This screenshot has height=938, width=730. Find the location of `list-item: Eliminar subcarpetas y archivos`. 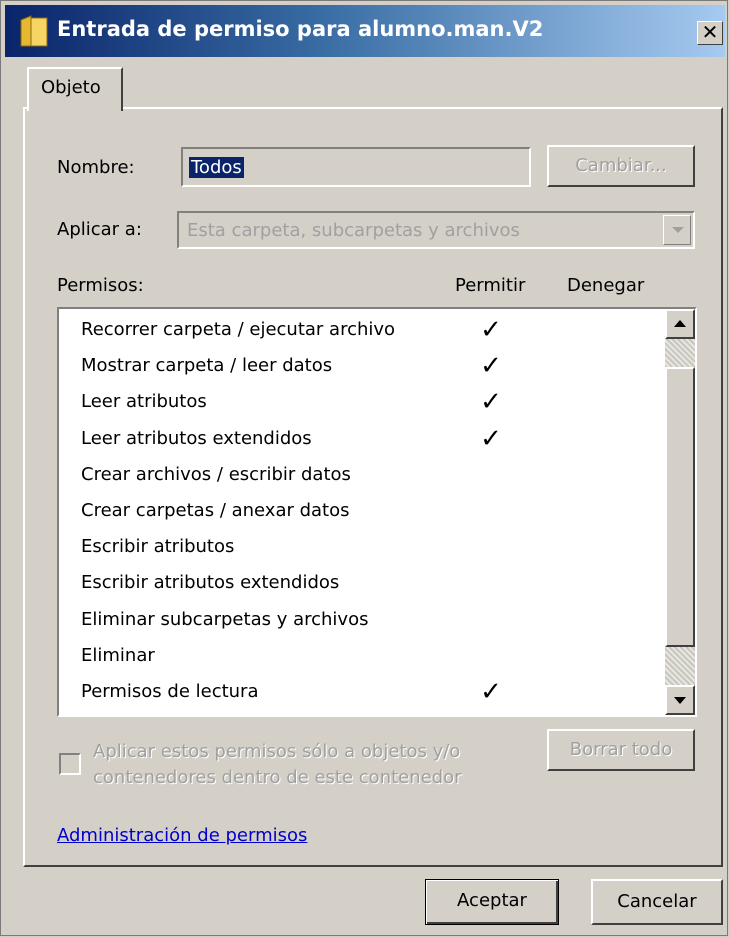

list-item: Eliminar subcarpetas y archivos is located at coordinates (359, 621).